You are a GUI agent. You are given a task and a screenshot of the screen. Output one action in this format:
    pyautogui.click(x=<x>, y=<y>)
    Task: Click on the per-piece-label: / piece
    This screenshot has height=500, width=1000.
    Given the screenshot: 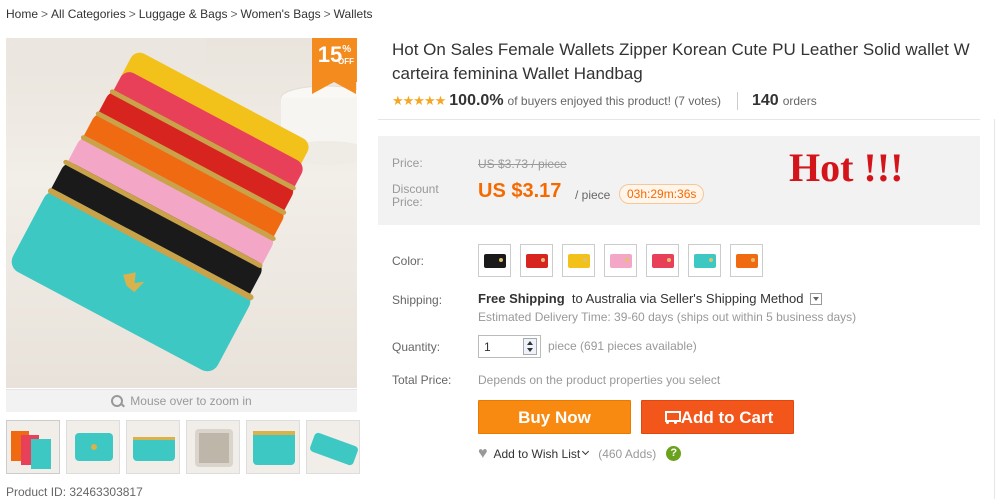 What is the action you would take?
    pyautogui.click(x=593, y=195)
    